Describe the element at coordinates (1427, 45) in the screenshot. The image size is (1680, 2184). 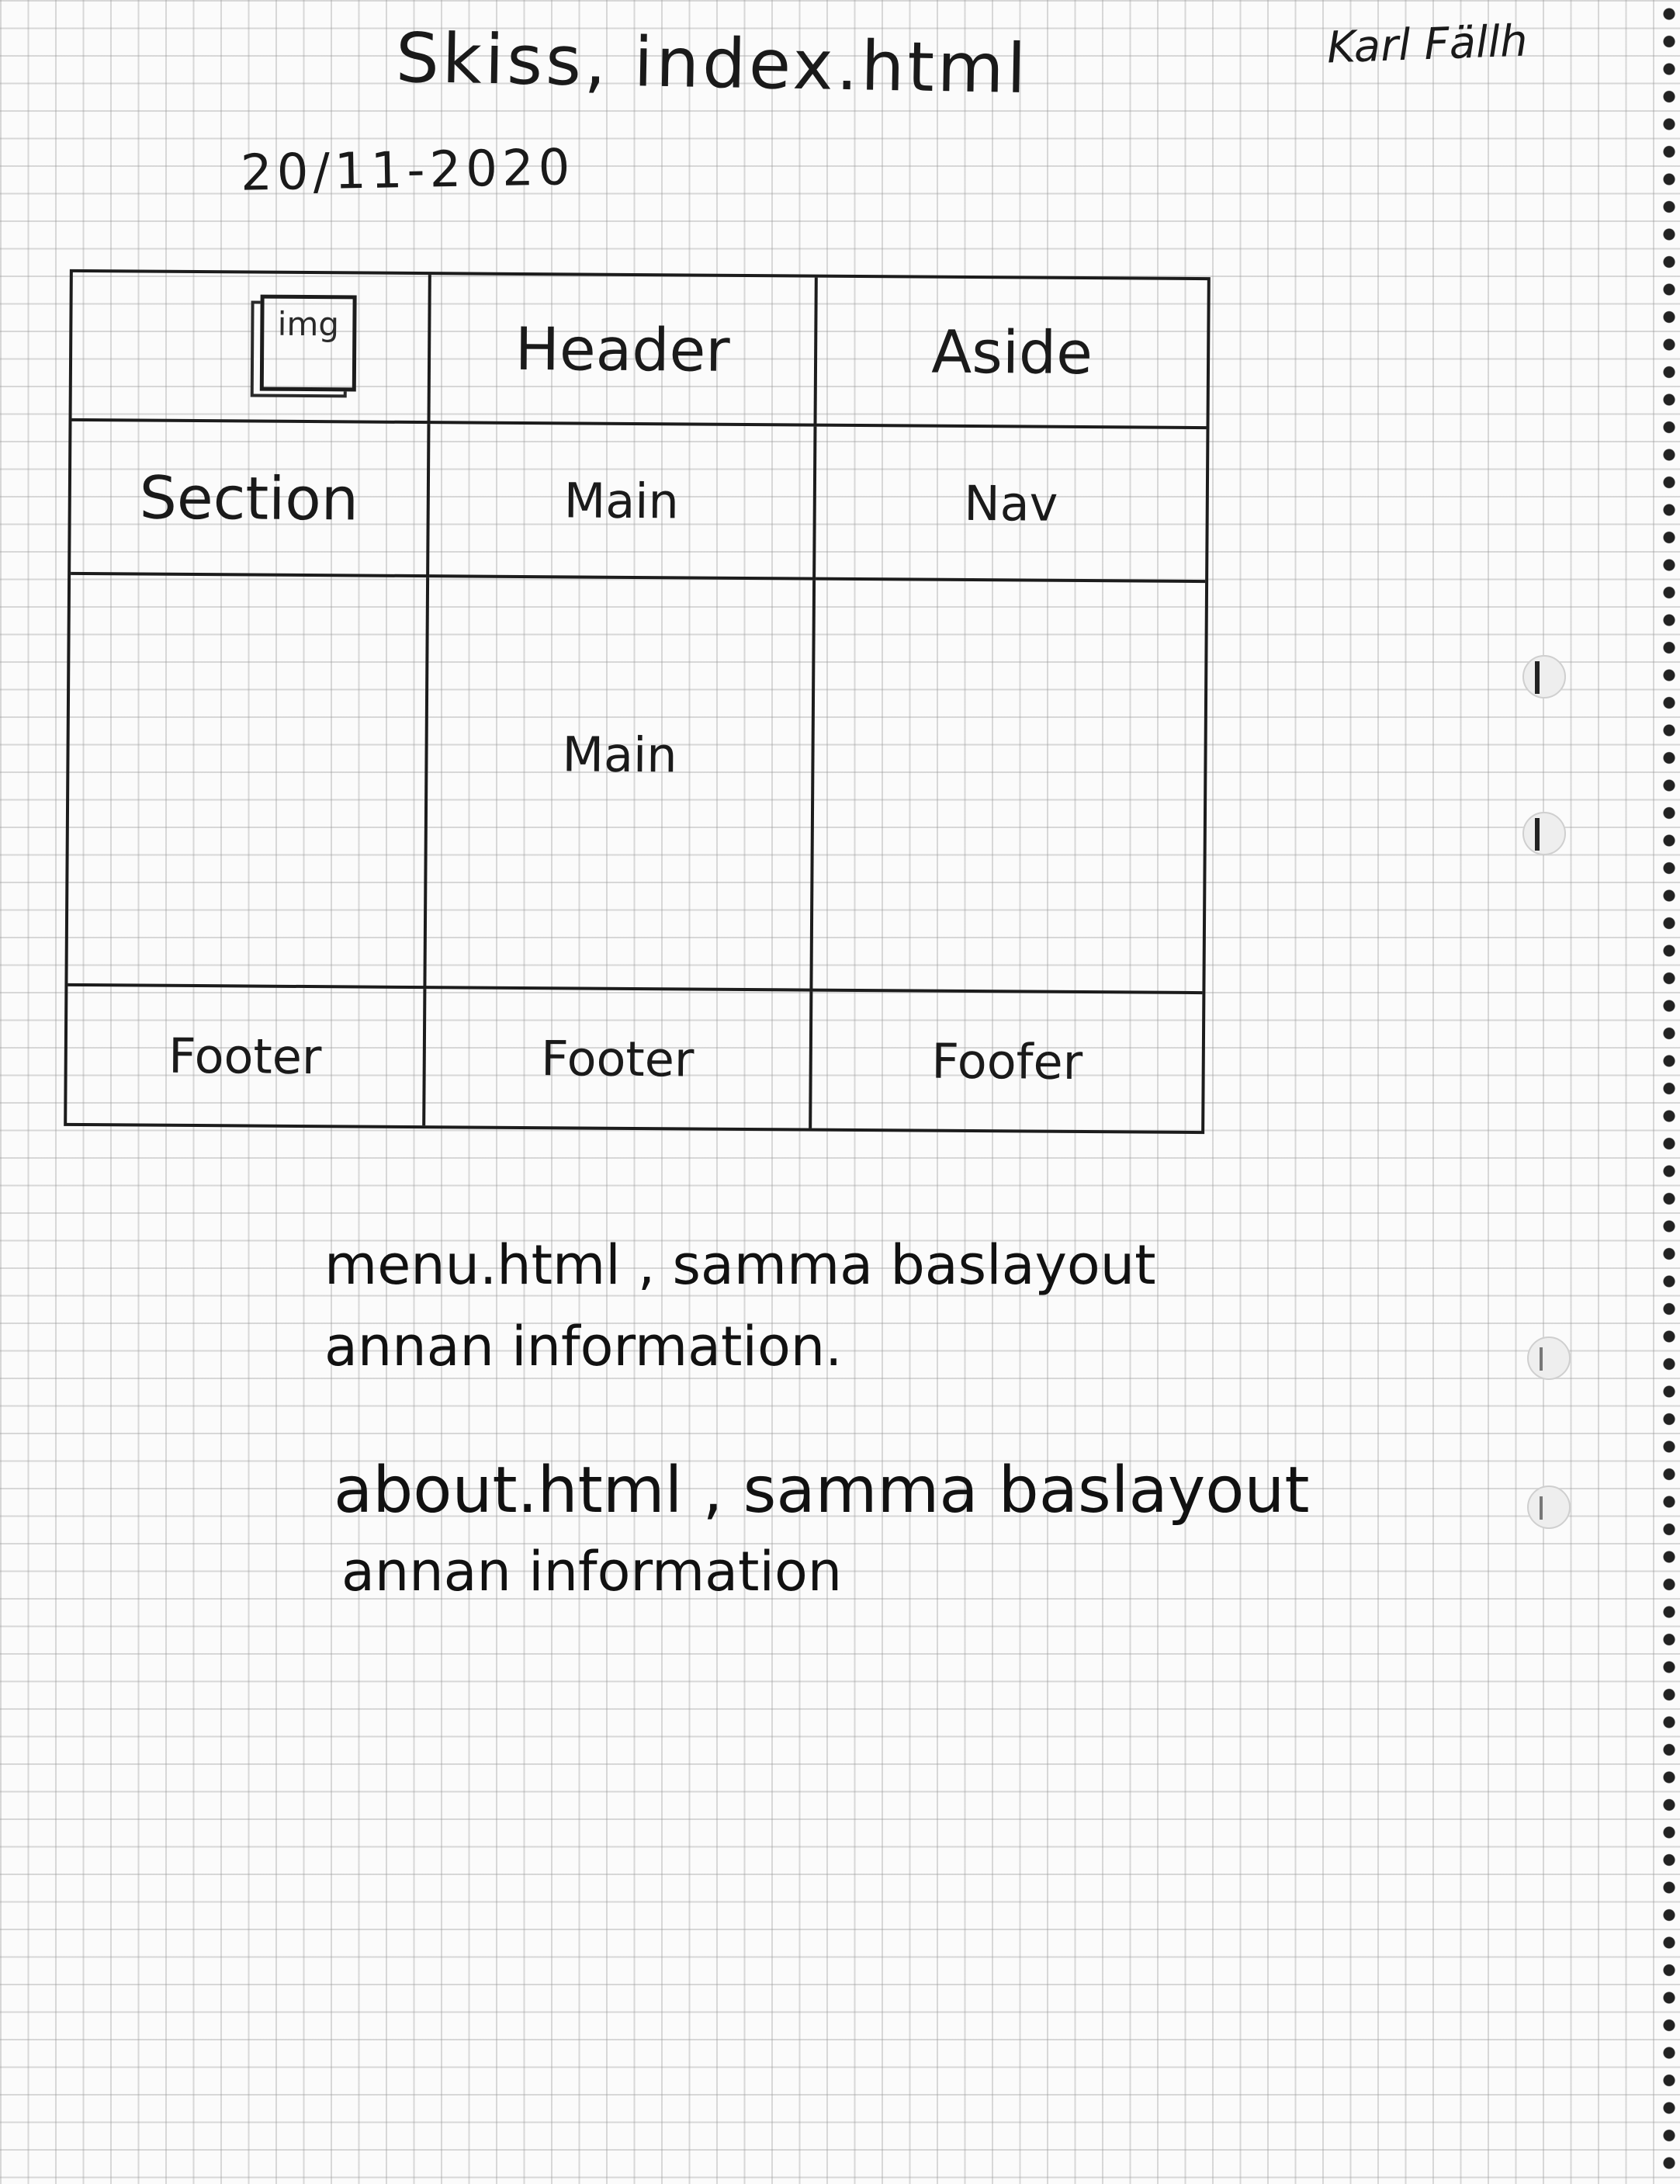
I see `signature: Karl Fällh` at that location.